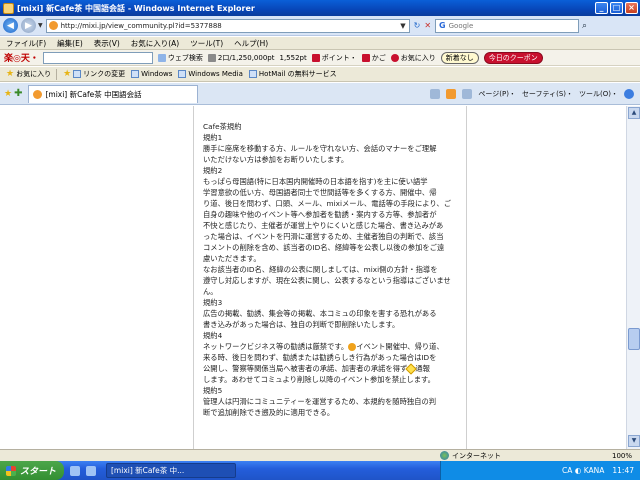 The width and height of the screenshot is (640, 480). I want to click on quick-launch-ie-icon, so click(75, 470).